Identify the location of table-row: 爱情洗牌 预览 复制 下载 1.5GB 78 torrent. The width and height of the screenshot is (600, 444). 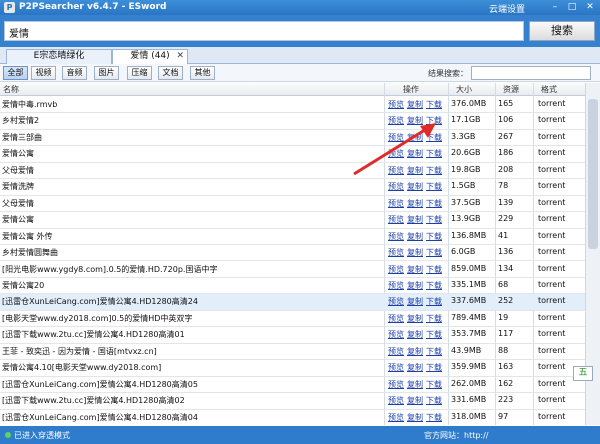
(292, 187).